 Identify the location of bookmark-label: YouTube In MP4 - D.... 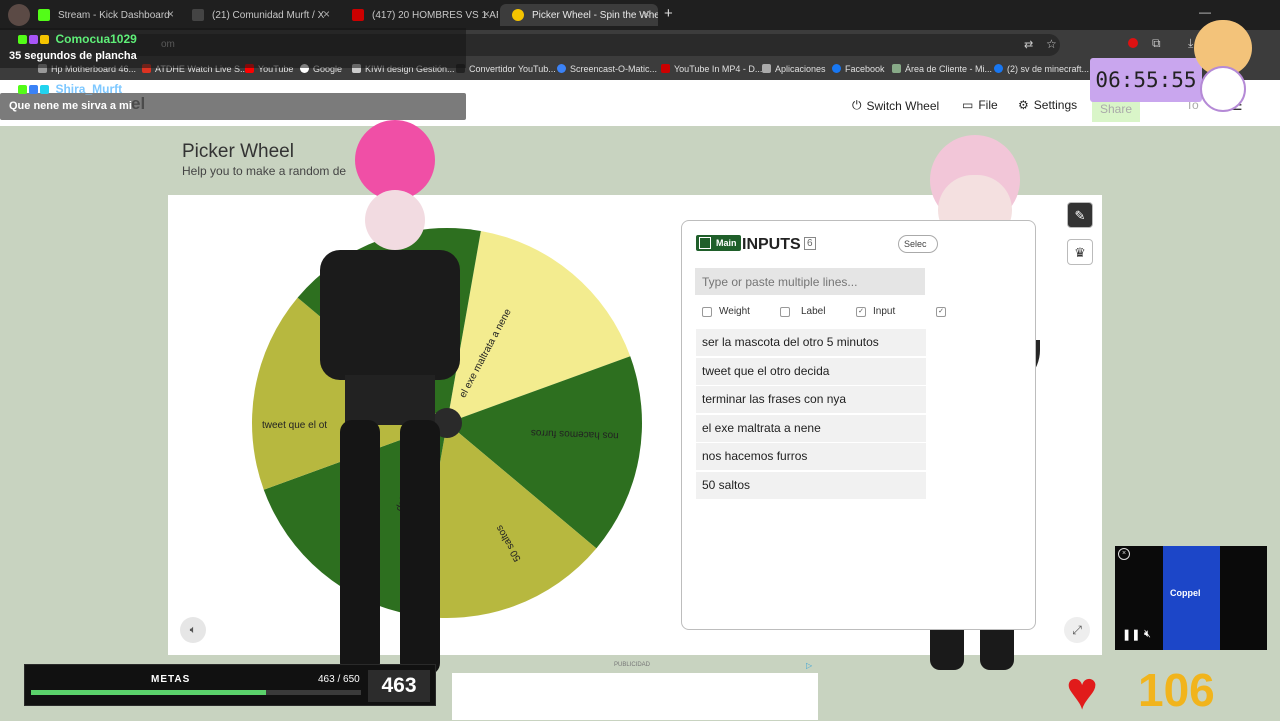
(718, 69).